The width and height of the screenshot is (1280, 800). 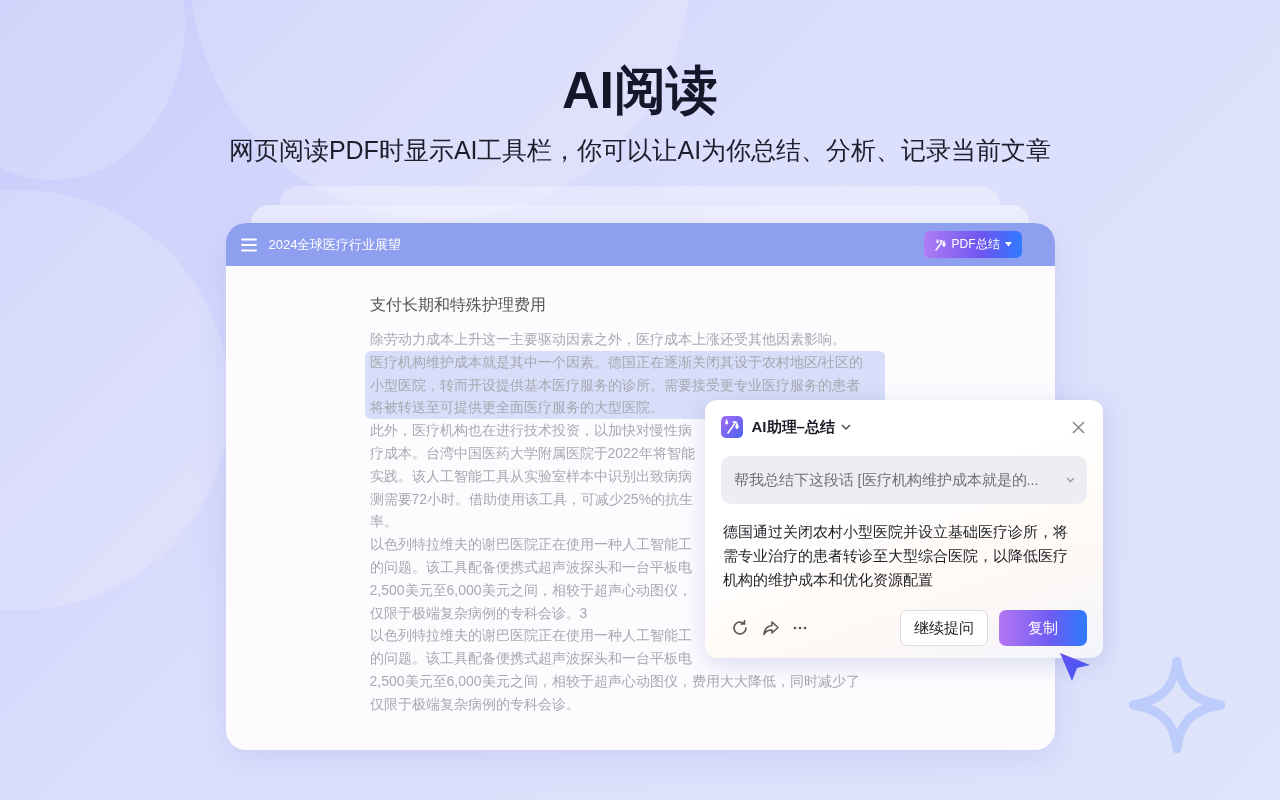 What do you see at coordinates (640, 150) in the screenshot?
I see `page-subtitle: 网页阅读PDF时显示AI工具栏，你可以让AI为你总结、分析、记录当前文章` at bounding box center [640, 150].